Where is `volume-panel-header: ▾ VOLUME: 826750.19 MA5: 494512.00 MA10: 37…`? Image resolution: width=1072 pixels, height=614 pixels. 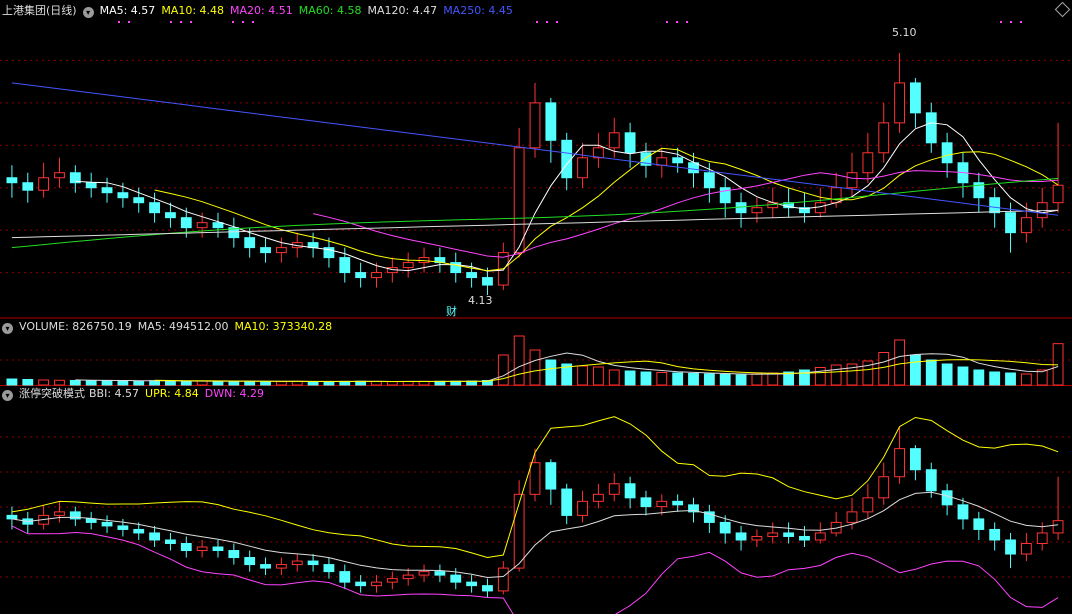 volume-panel-header: ▾ VOLUME: 826750.19 MA5: 494512.00 MA10: 37… is located at coordinates (170, 327).